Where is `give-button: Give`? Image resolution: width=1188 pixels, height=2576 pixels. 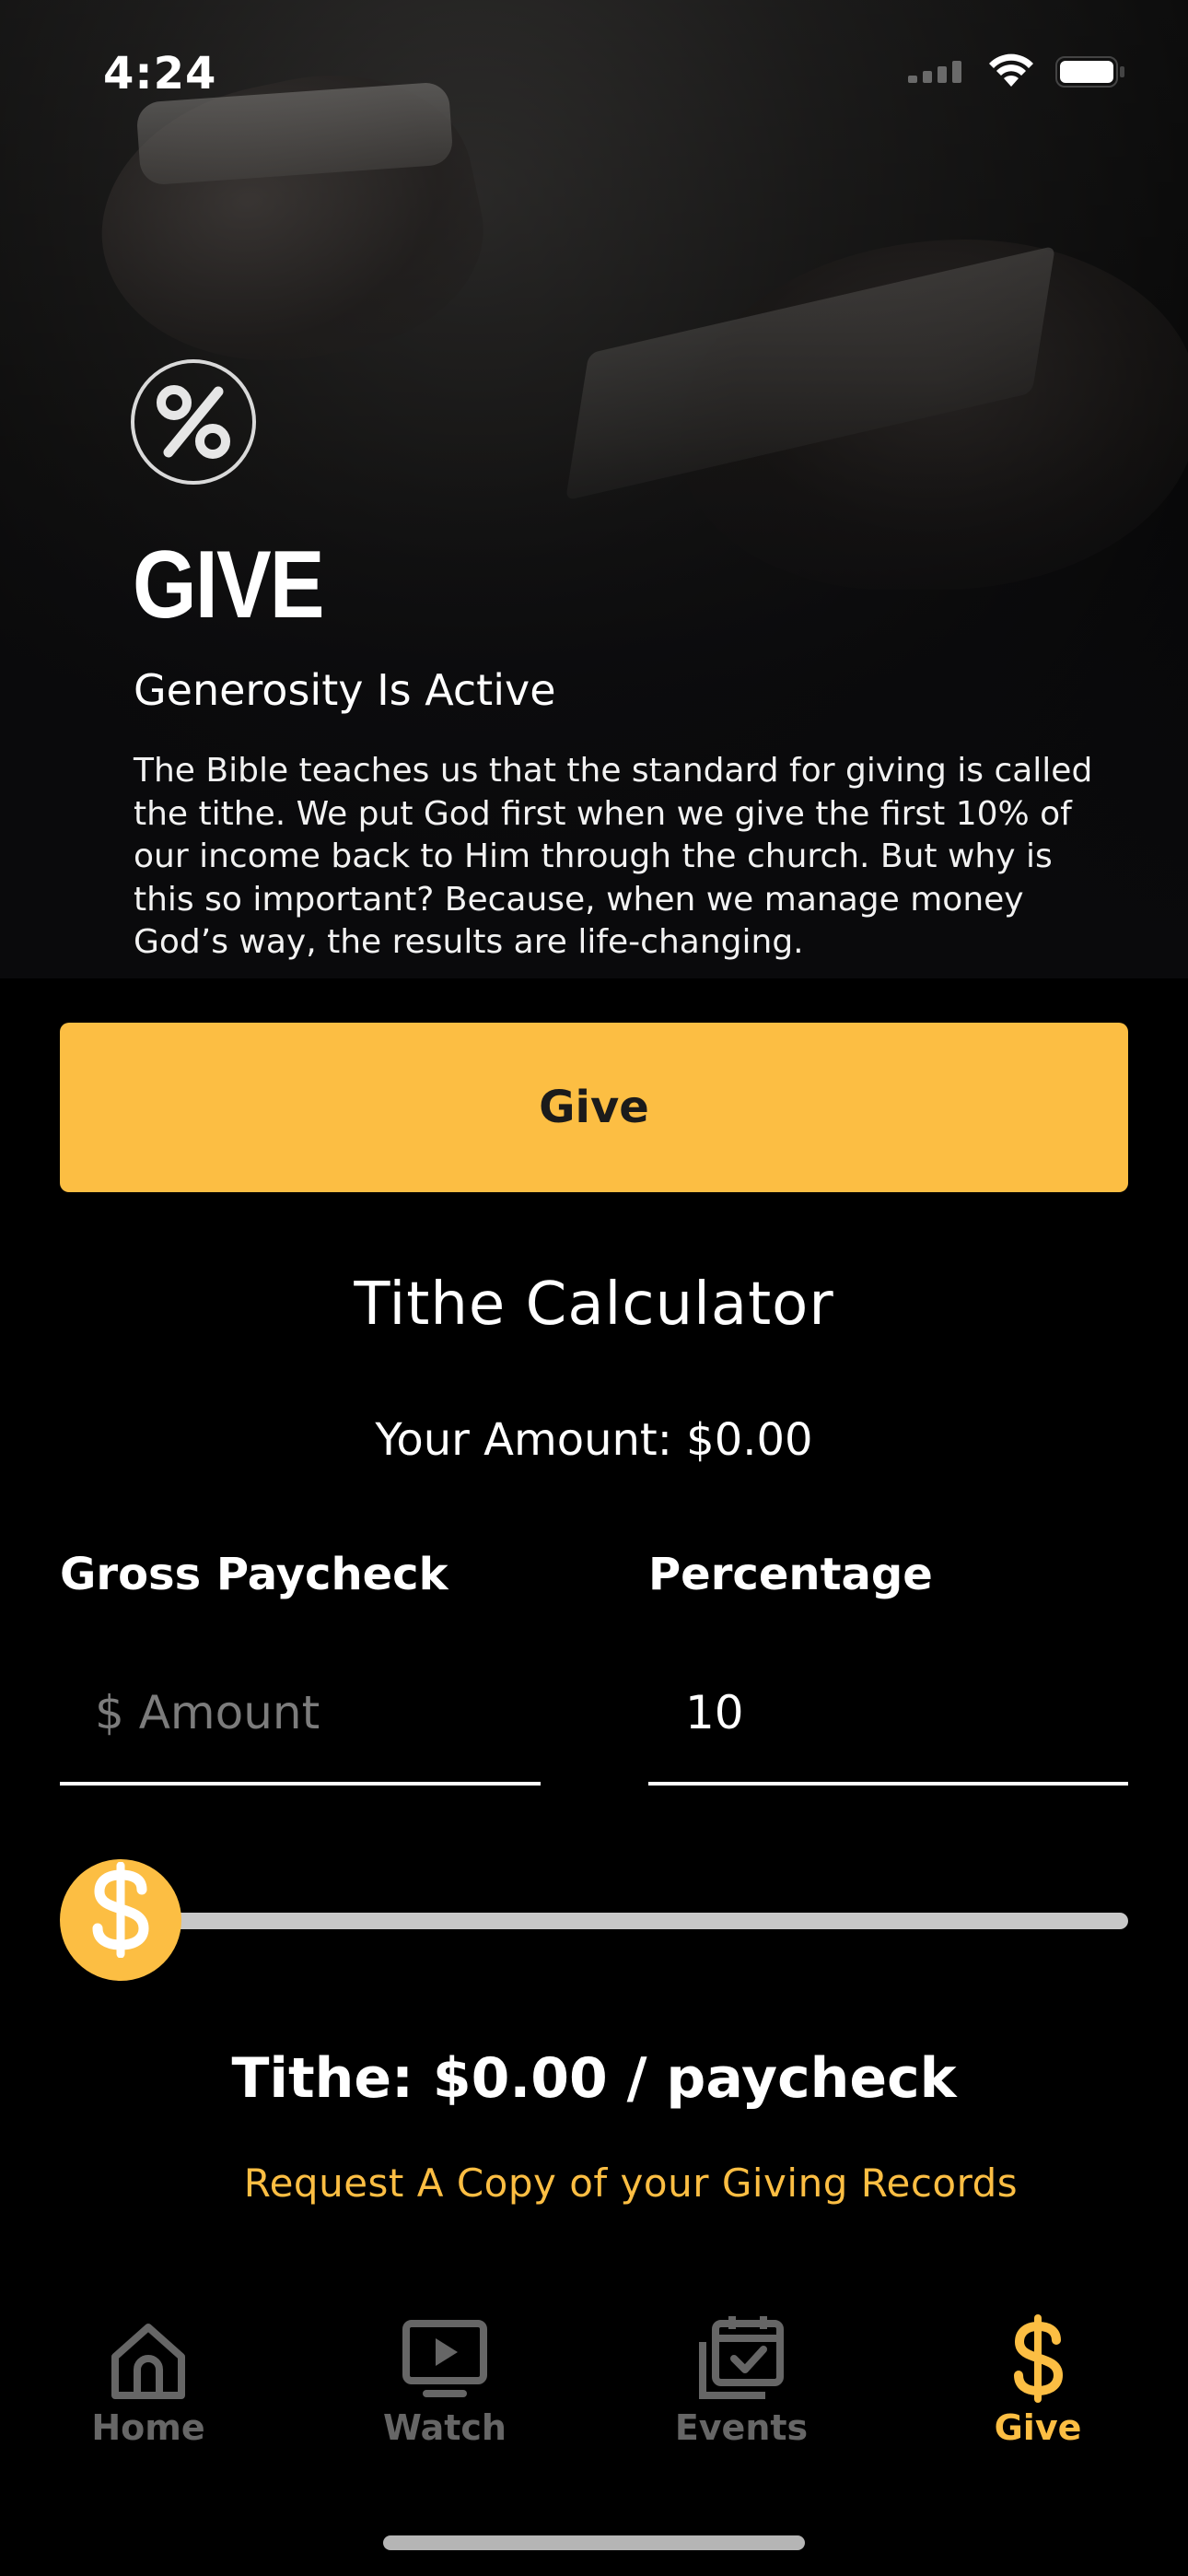 give-button: Give is located at coordinates (594, 1107).